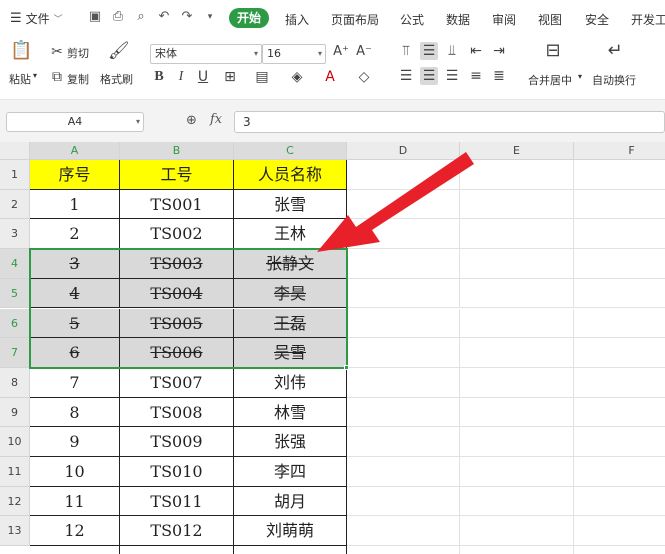 Image resolution: width=665 pixels, height=554 pixels. Describe the element at coordinates (412, 19) in the screenshot. I see `tab-formulas: 公式` at that location.